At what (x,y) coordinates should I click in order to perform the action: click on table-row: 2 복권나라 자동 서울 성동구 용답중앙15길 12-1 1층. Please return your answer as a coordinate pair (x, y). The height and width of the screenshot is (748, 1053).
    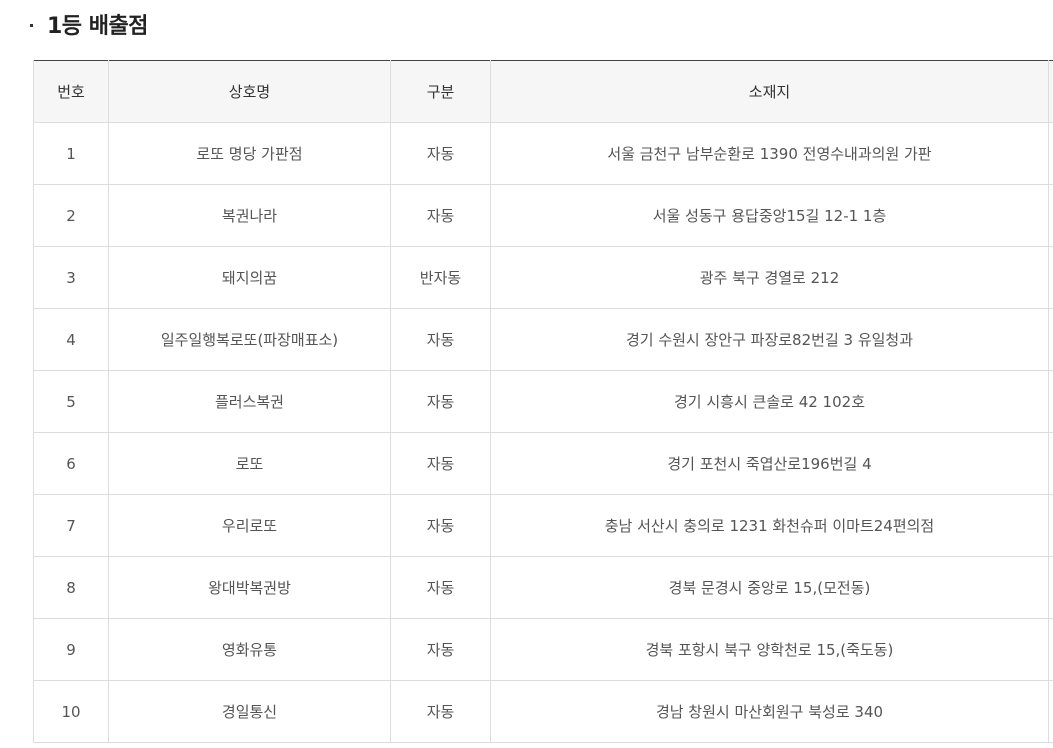
    Looking at the image, I should click on (543, 215).